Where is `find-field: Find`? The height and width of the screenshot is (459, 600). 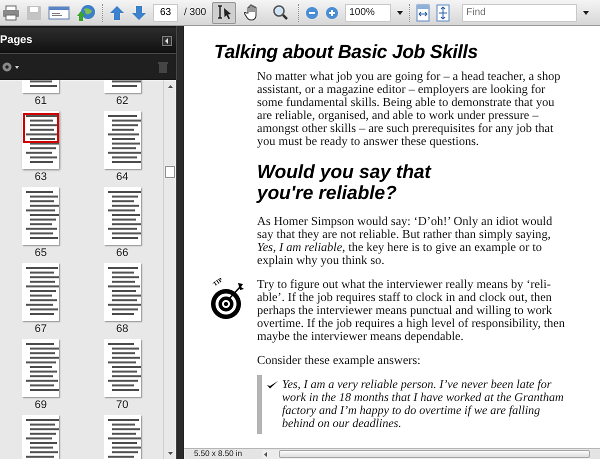 find-field: Find is located at coordinates (520, 13).